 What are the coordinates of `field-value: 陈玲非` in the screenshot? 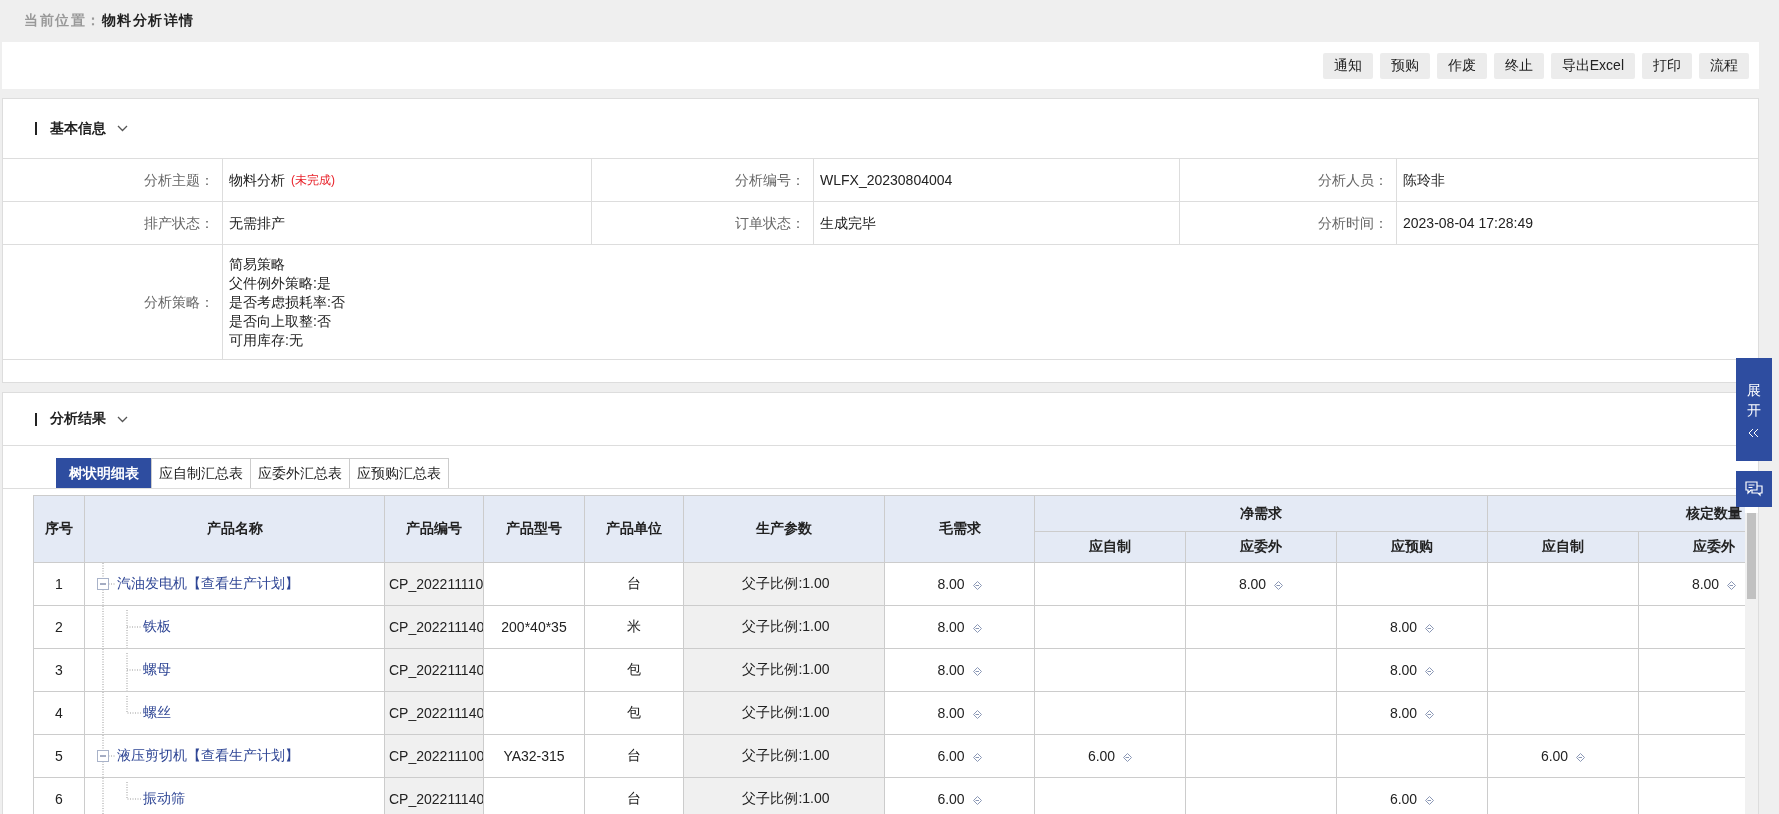 It's located at (1424, 180).